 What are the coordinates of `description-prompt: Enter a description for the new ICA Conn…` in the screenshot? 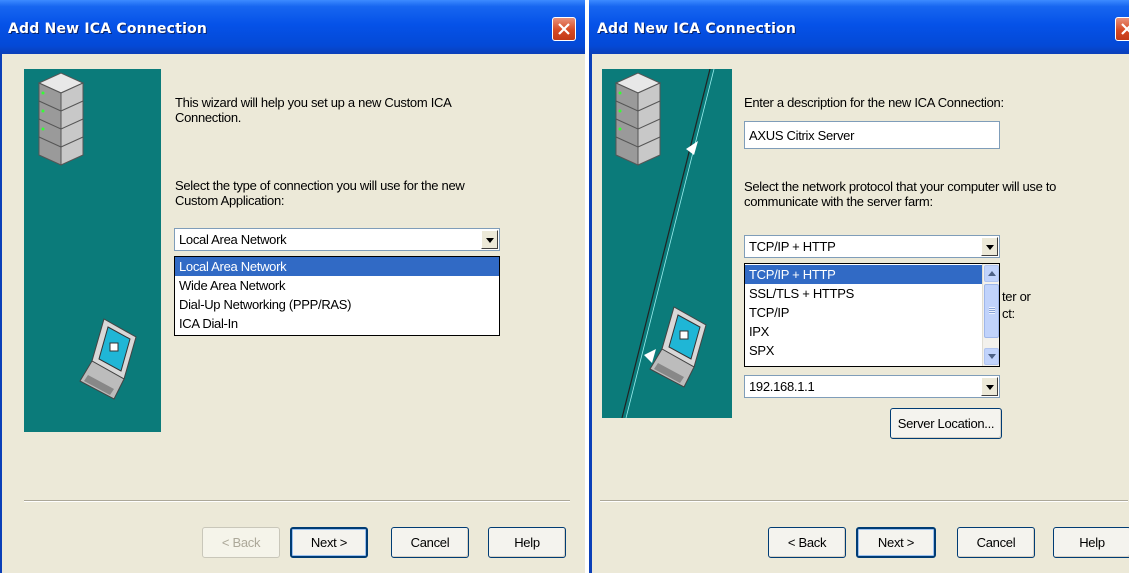 It's located at (874, 102).